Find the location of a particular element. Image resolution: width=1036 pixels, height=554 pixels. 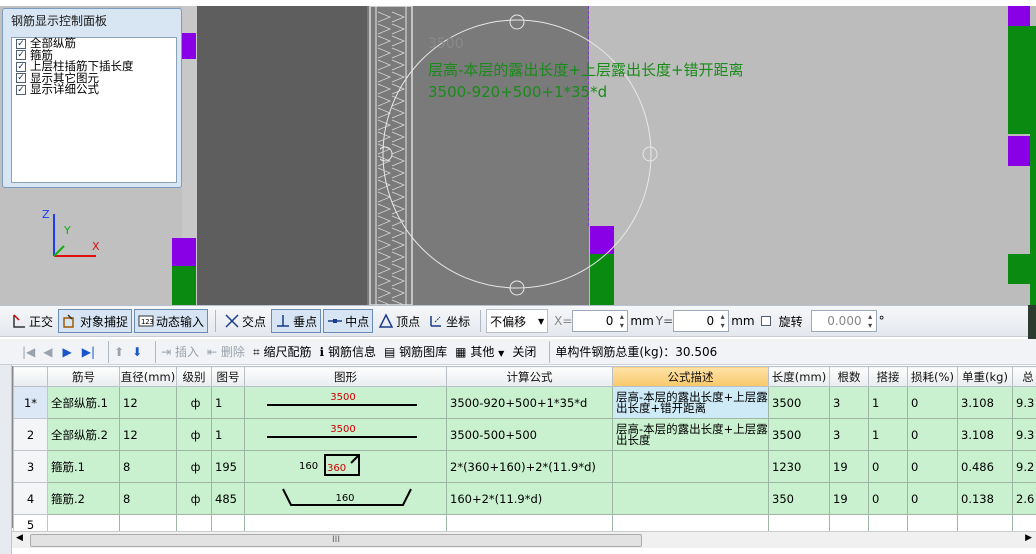

column-header: 直径(mm) is located at coordinates (148, 376).